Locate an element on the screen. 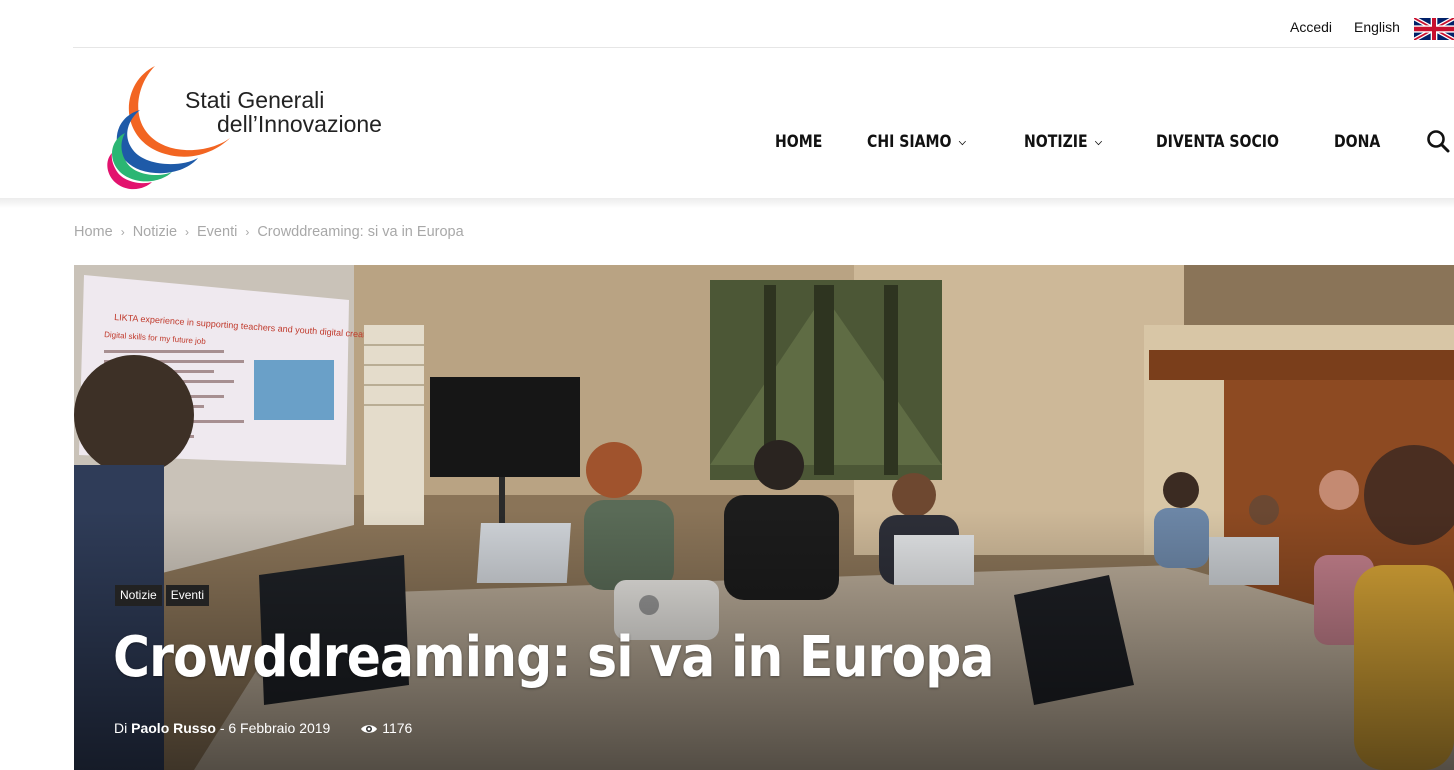  nav-item-notizie: NOTIZIE ⌵ is located at coordinates (1063, 142).